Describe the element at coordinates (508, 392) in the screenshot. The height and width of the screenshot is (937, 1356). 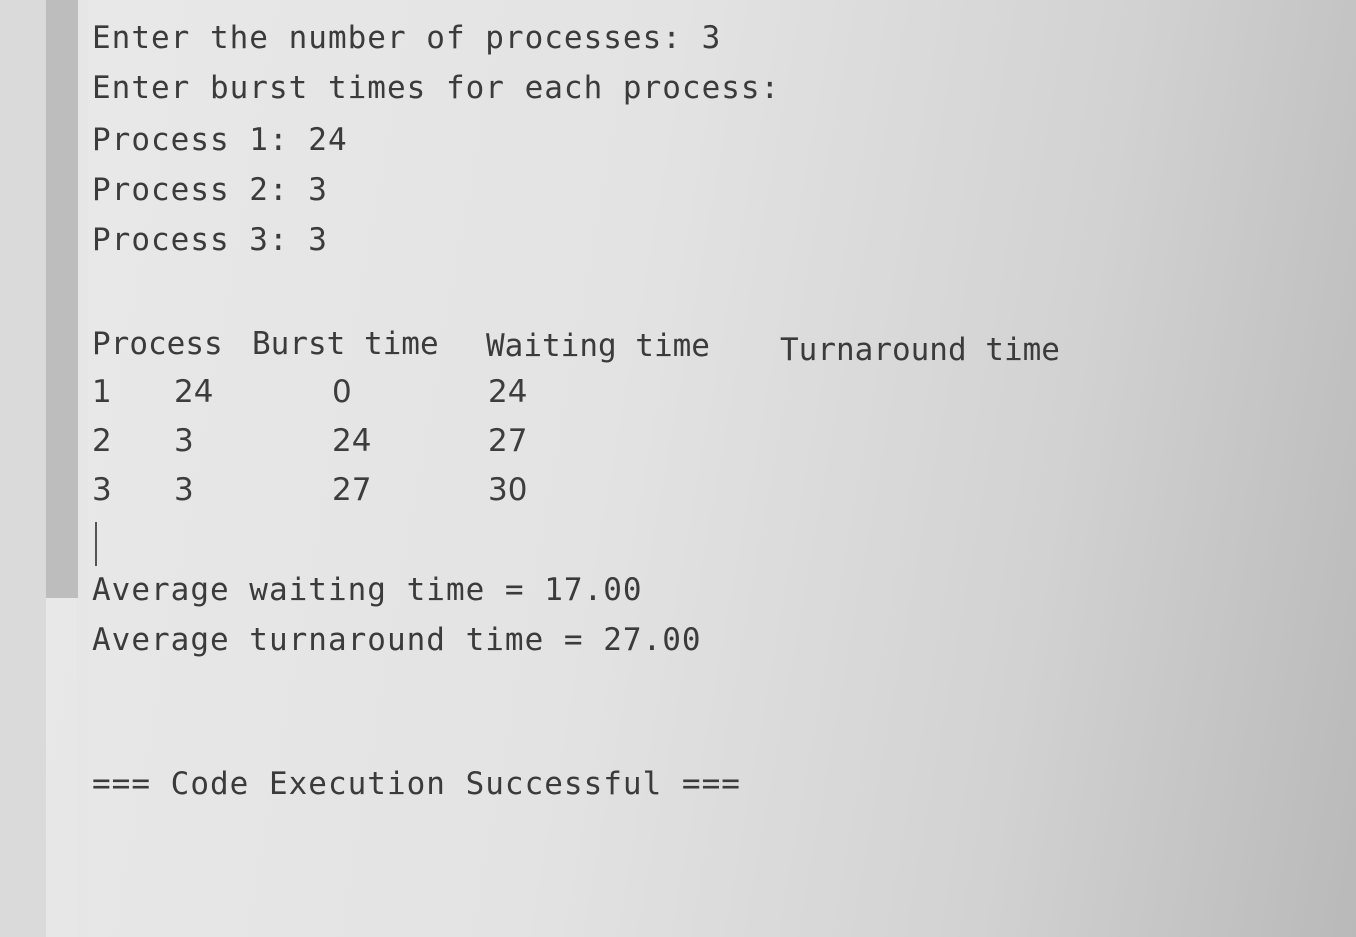
I see `cell-turnaround: 24` at that location.